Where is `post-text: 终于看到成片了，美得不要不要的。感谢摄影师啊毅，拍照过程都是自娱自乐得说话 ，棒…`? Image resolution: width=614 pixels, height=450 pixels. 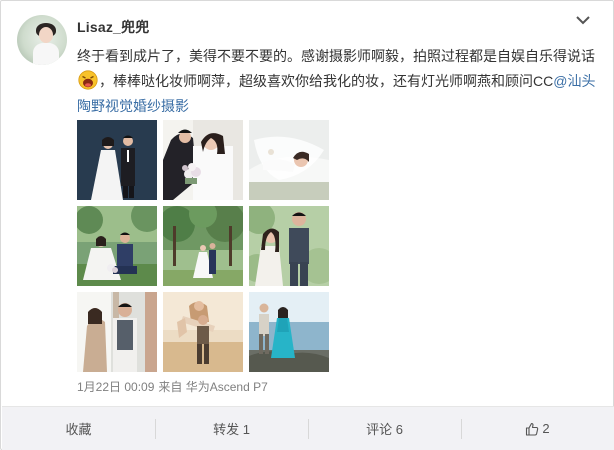
post-text: 终于看到成片了，美得不要不要的。感谢摄影师啊毅，拍照过程都是自娱自乐得说话 ，棒… is located at coordinates (340, 81).